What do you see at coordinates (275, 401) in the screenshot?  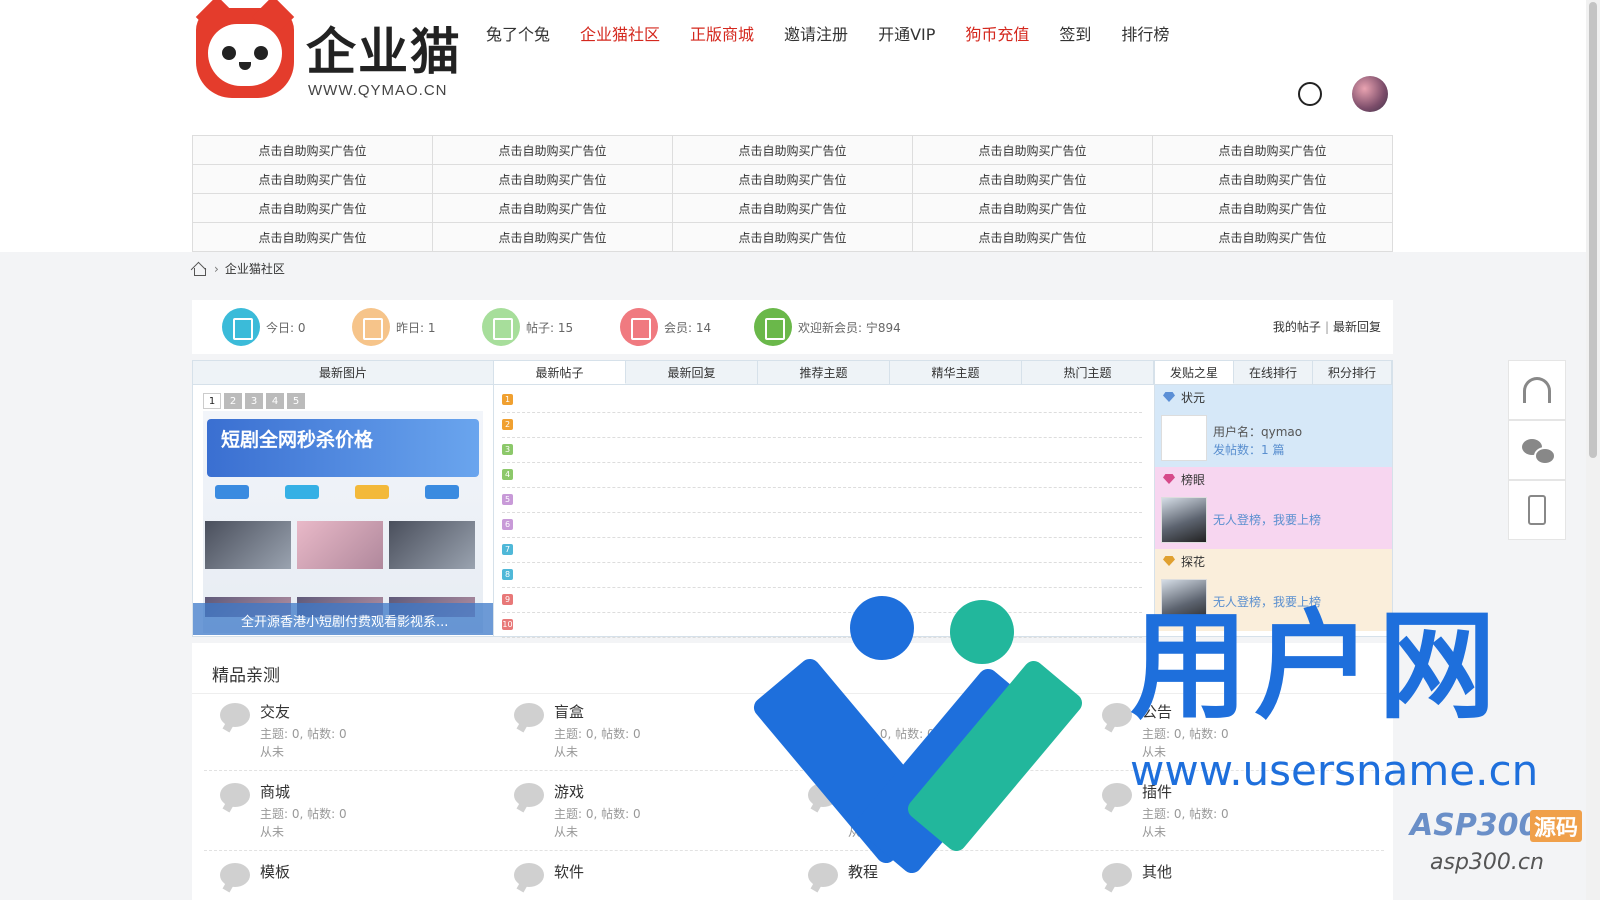 I see `slide-page: 4` at bounding box center [275, 401].